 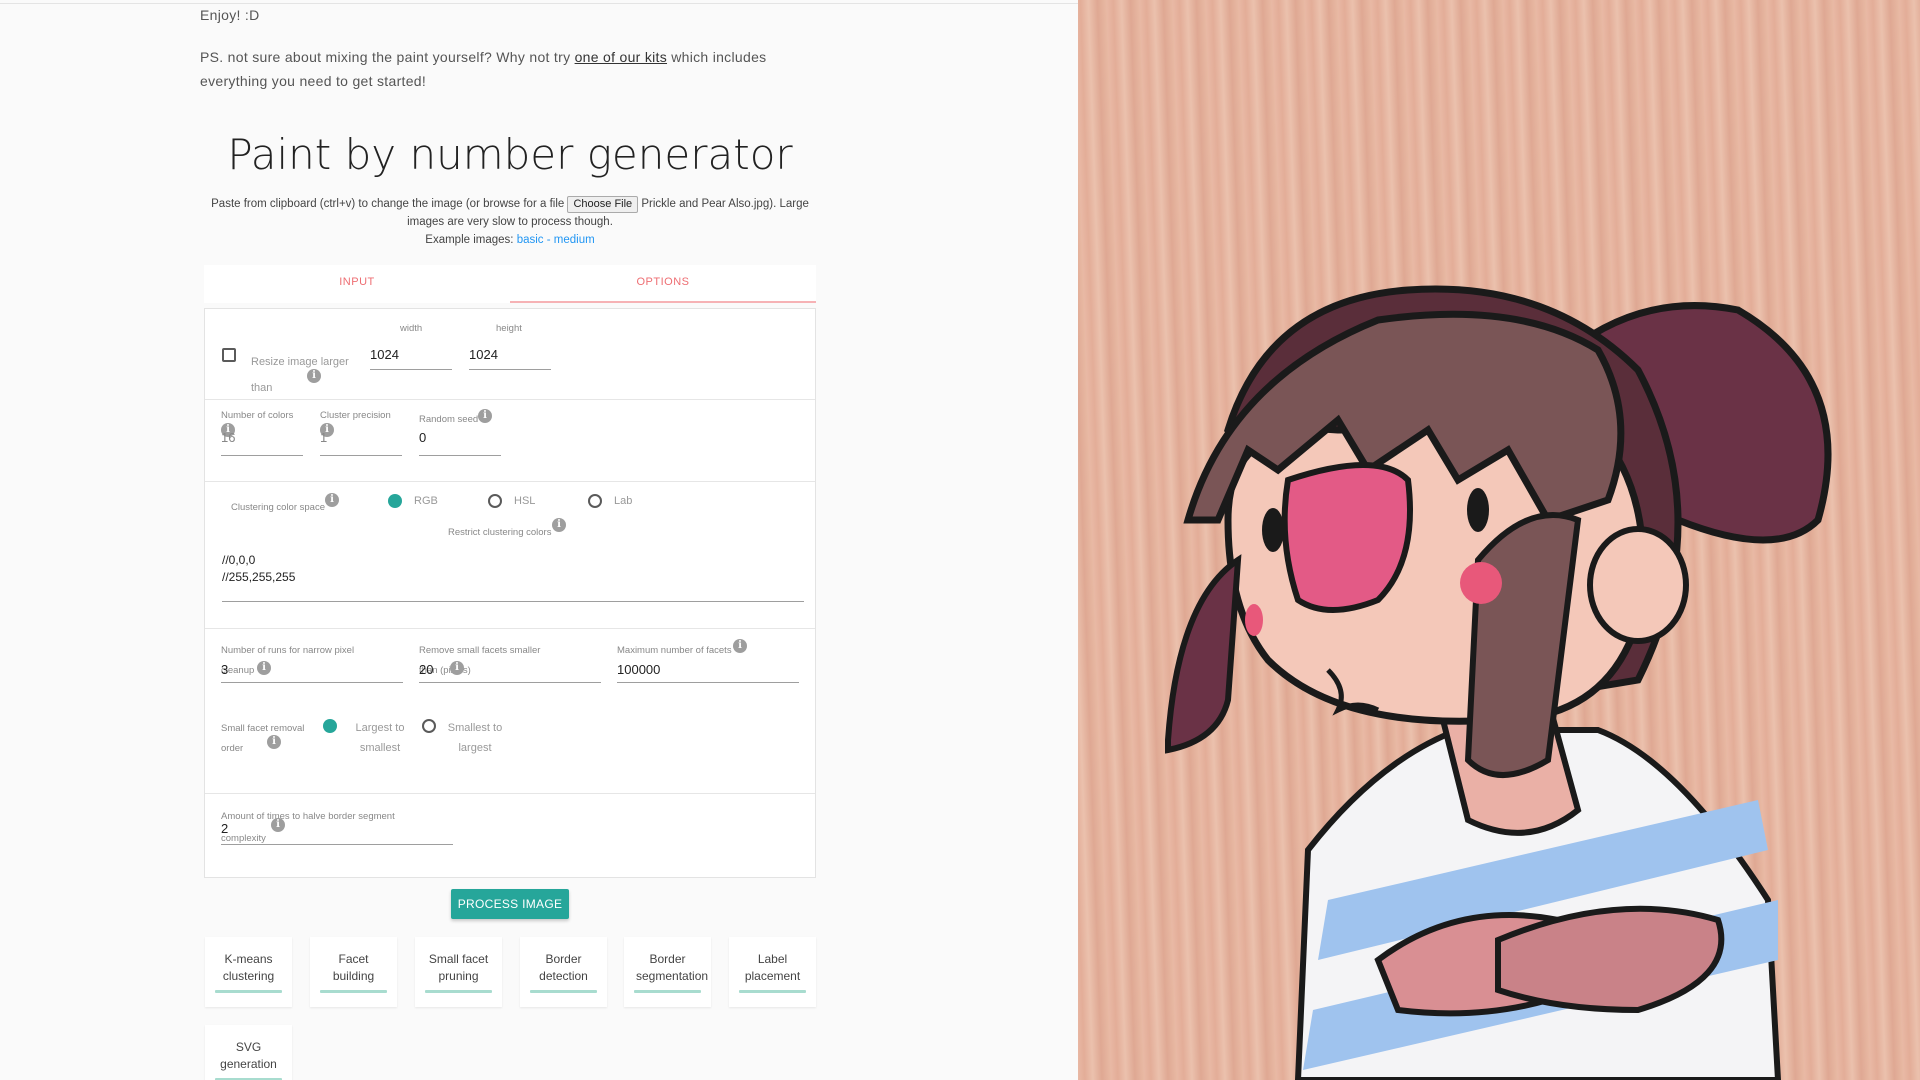 I want to click on step-label: Border segmentation, so click(x=672, y=967).